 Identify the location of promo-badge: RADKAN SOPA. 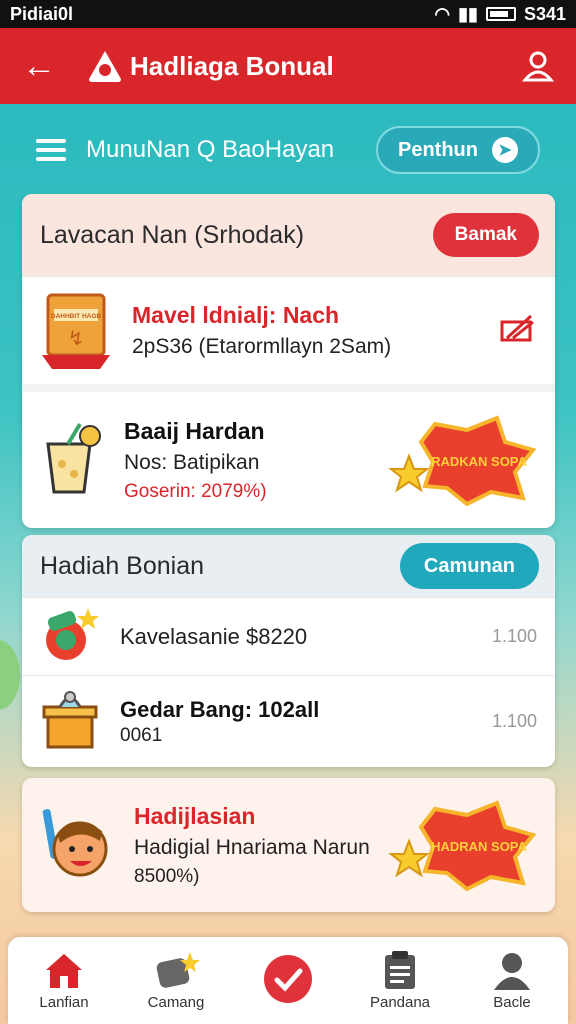
(462, 460).